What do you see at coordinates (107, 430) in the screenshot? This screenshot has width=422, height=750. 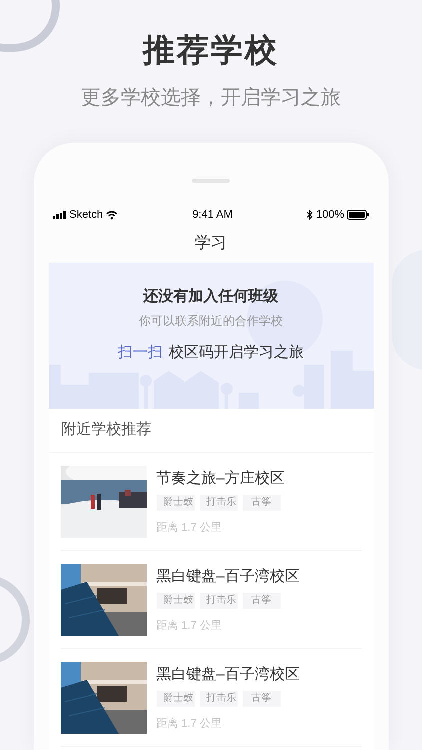 I see `section-title: 附近学校推荐` at bounding box center [107, 430].